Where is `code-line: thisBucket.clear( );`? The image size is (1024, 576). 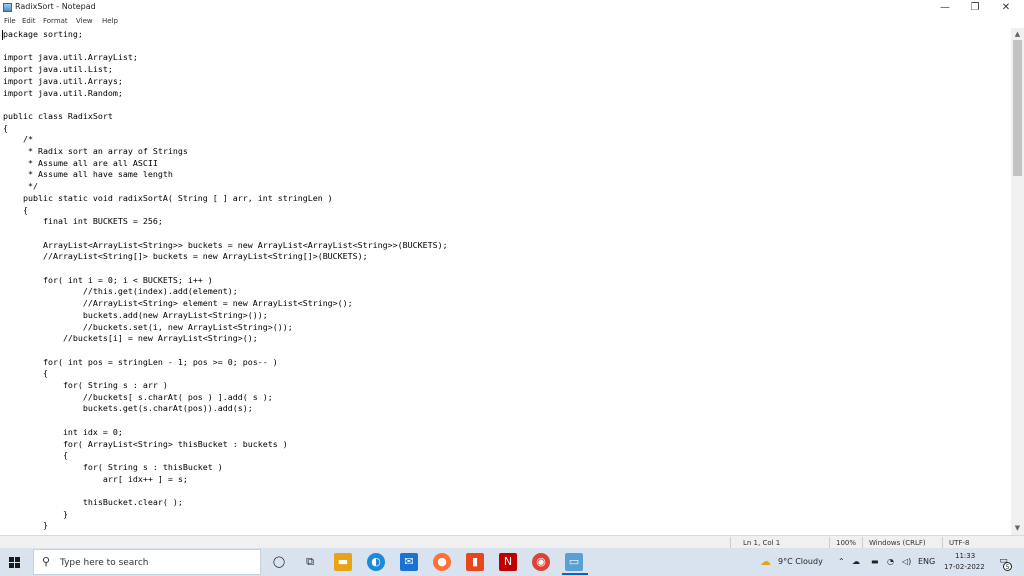
code-line: thisBucket.clear( ); is located at coordinates (93, 502).